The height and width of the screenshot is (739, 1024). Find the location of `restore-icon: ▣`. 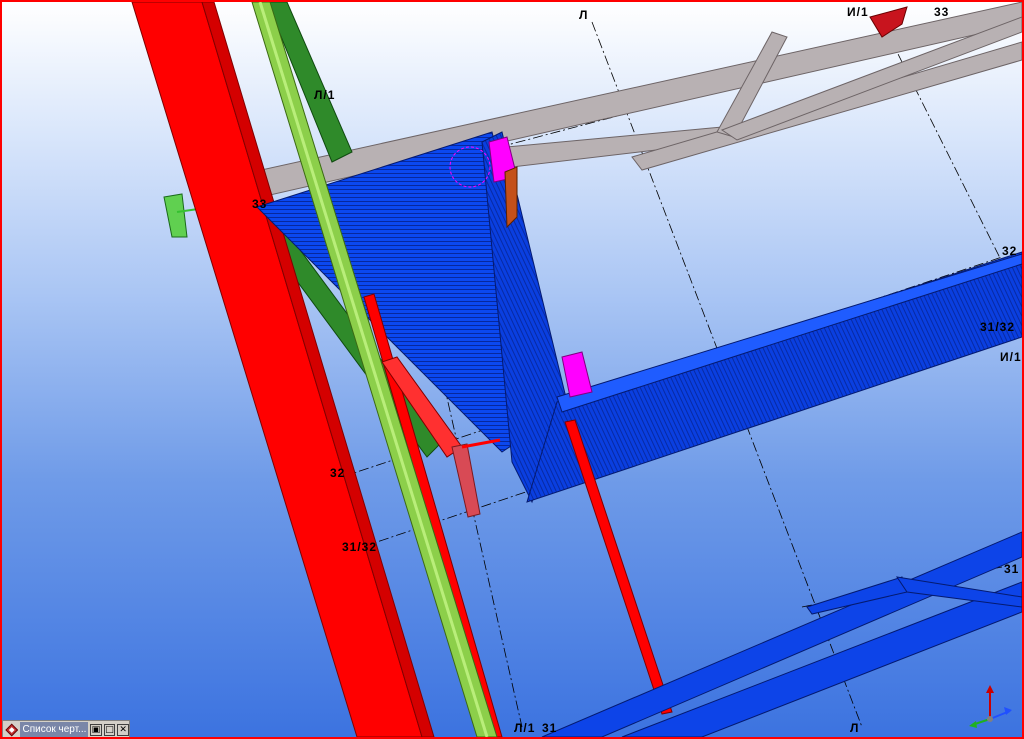

restore-icon: ▣ is located at coordinates (96, 729).